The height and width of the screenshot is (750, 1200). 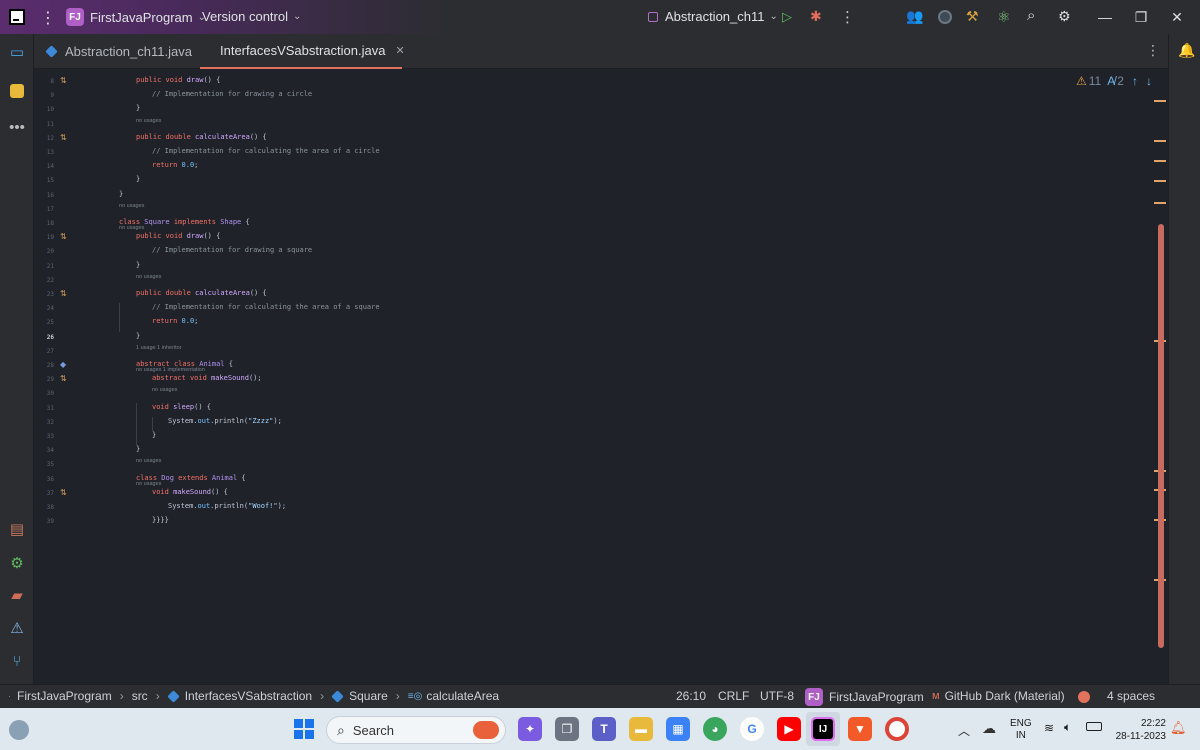 What do you see at coordinates (462, 696) in the screenshot?
I see `breadcrumb-method: calculateArea` at bounding box center [462, 696].